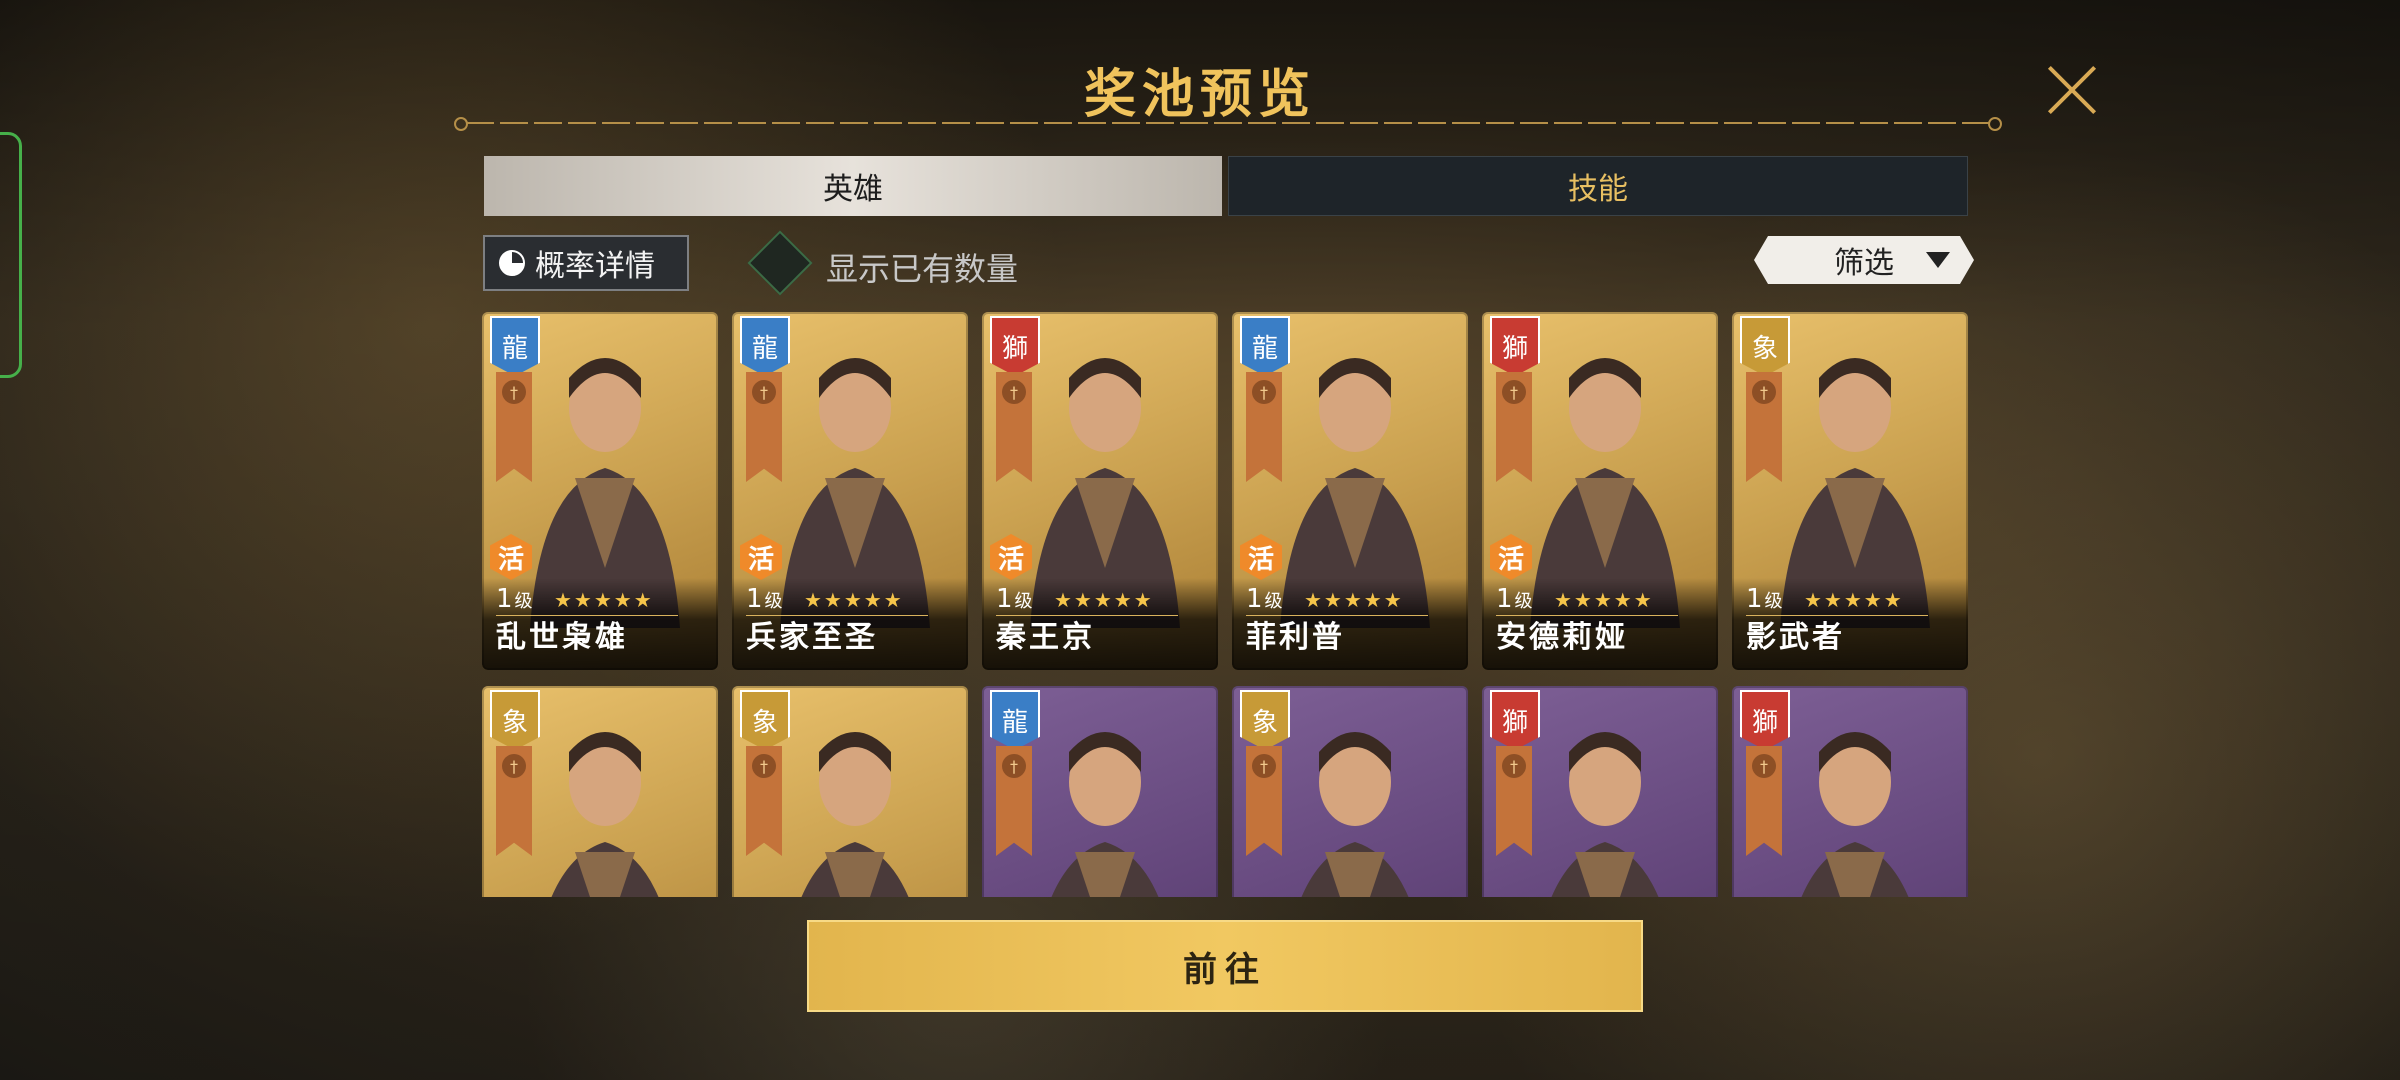 The image size is (2400, 1080). I want to click on tab-bar: 英雄 技能, so click(1226, 186).